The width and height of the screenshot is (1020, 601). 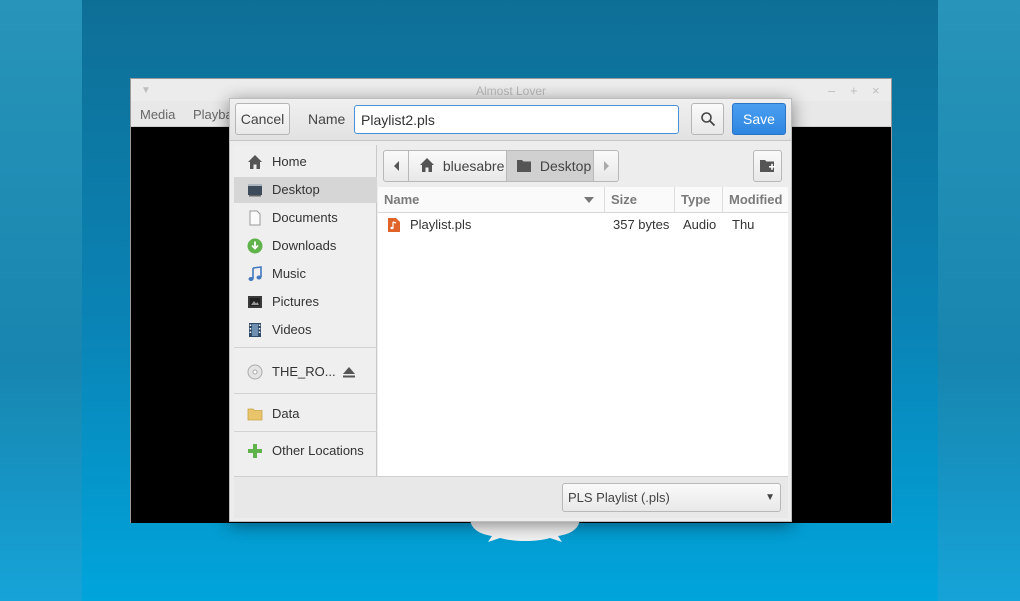 I want to click on chevron-left-icon, so click(x=396, y=166).